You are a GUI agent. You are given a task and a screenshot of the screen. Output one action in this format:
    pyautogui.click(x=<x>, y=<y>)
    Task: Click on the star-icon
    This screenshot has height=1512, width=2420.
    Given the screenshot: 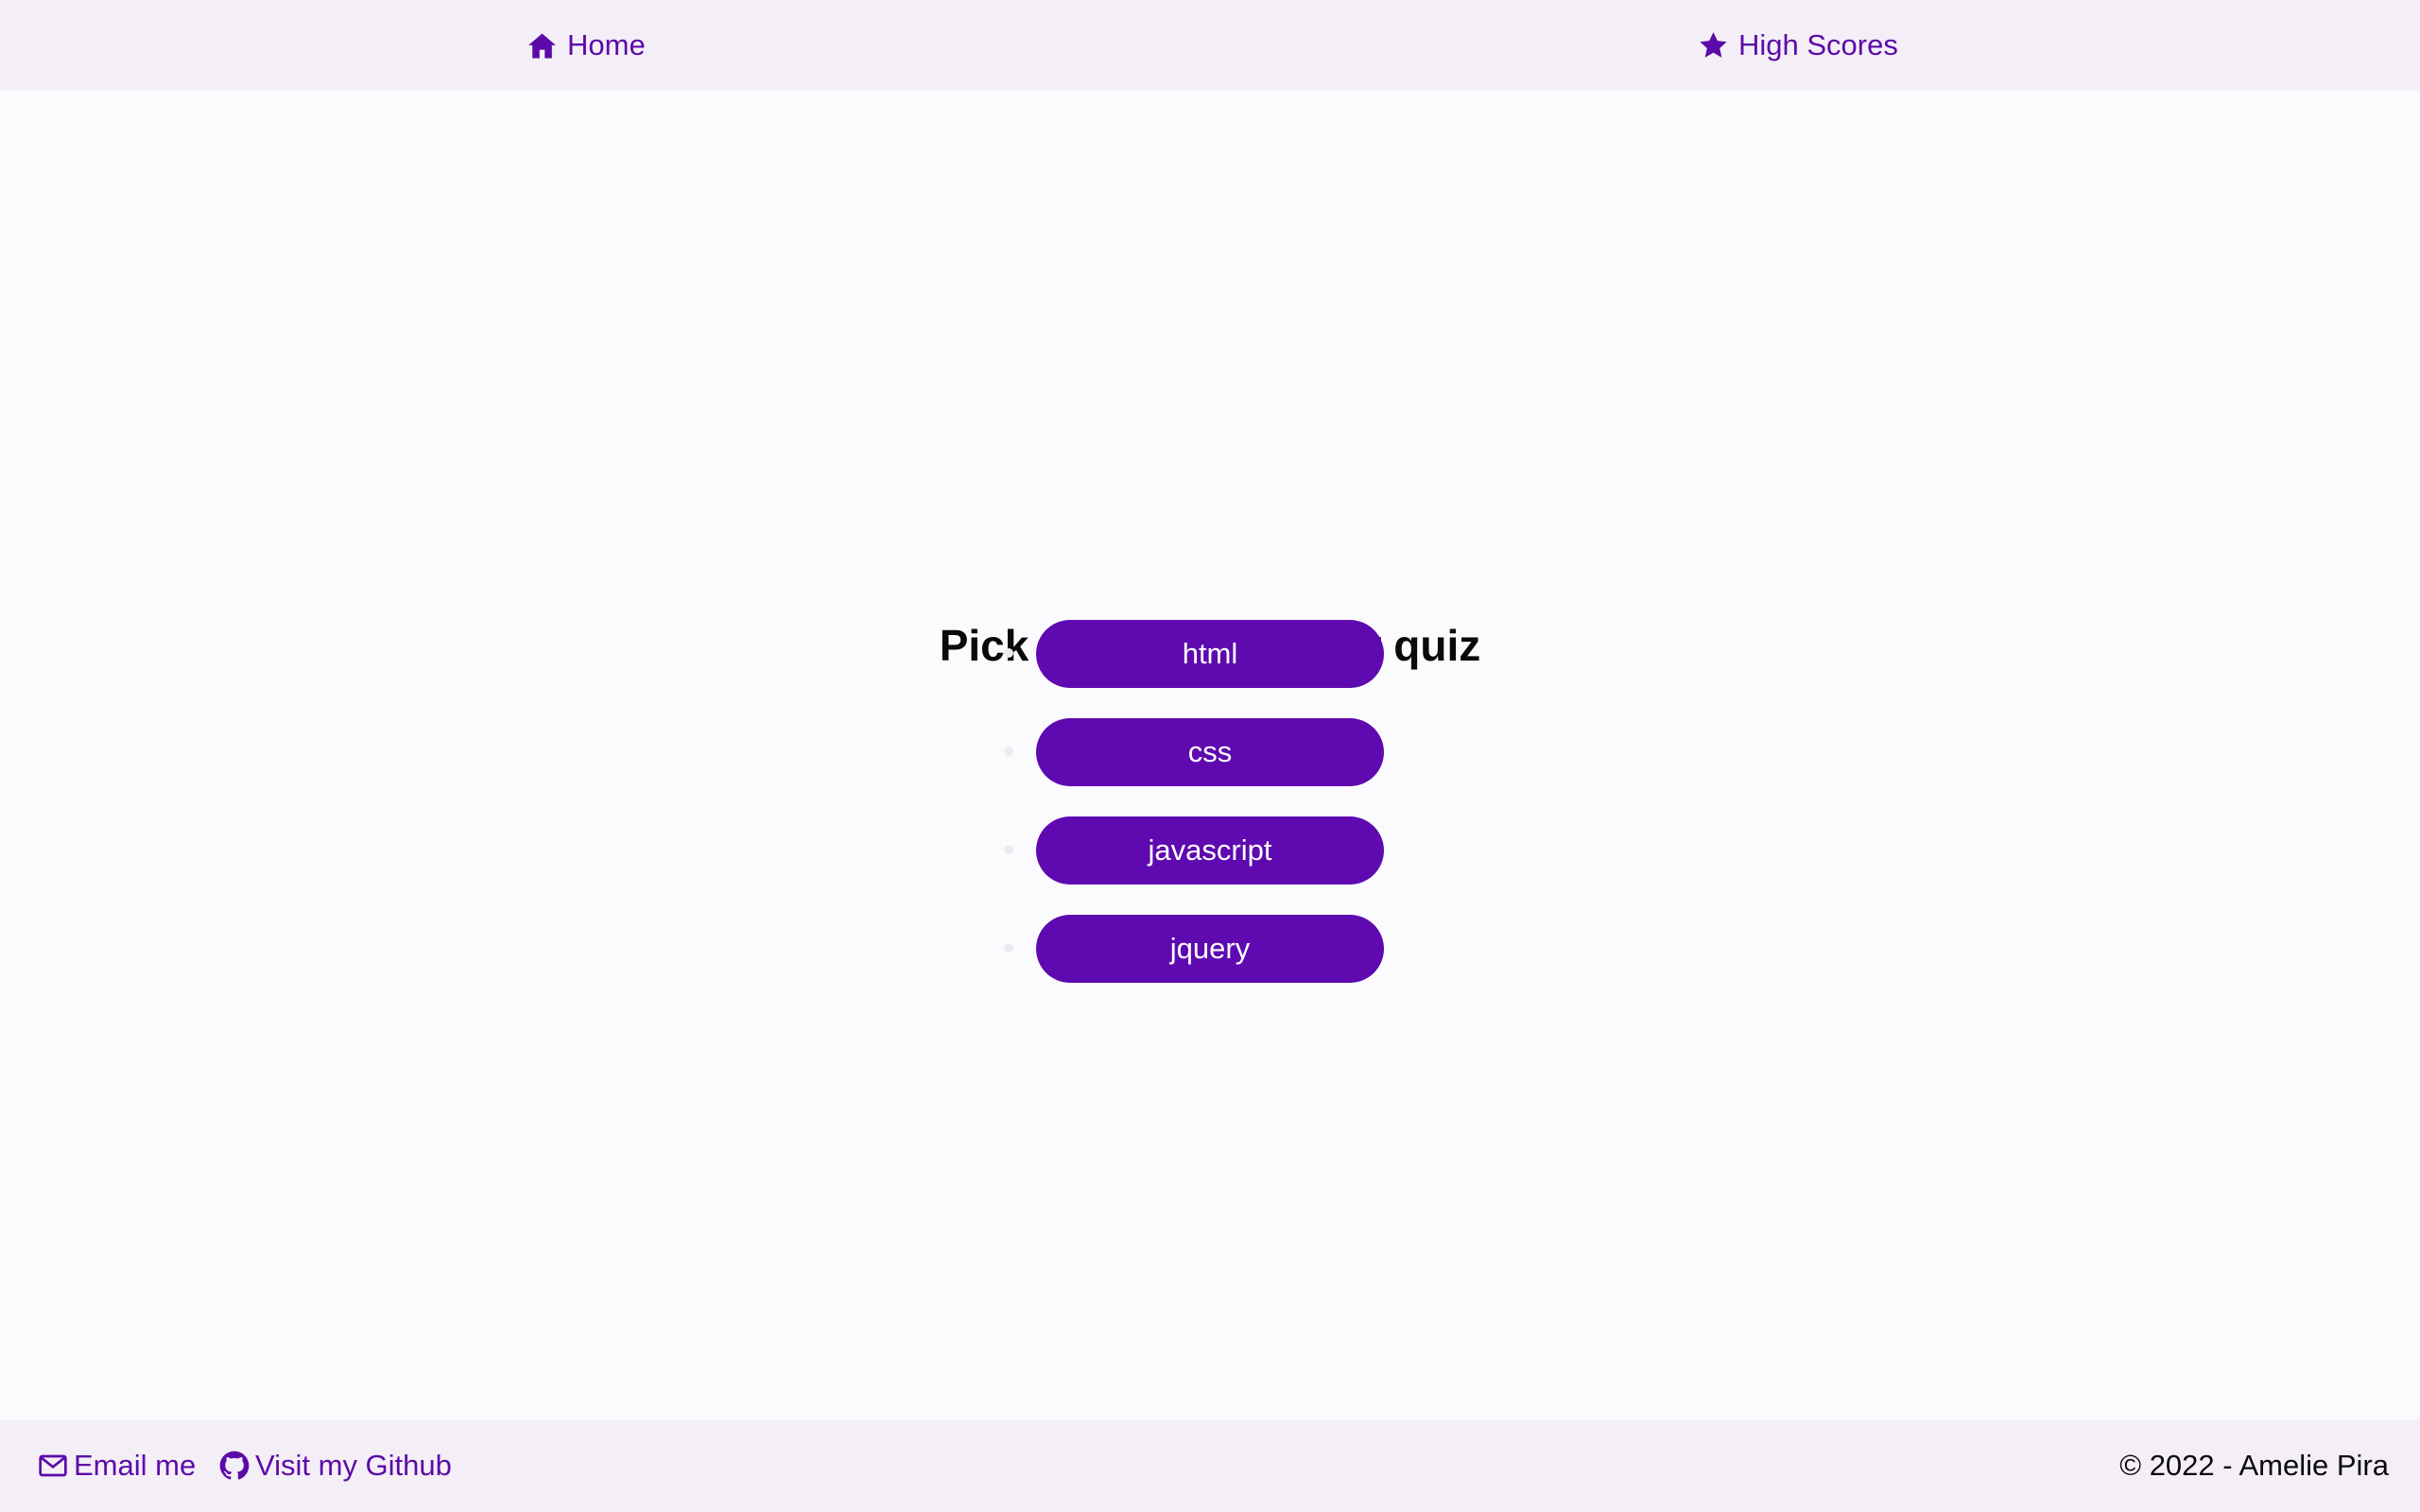 What is the action you would take?
    pyautogui.click(x=1713, y=44)
    